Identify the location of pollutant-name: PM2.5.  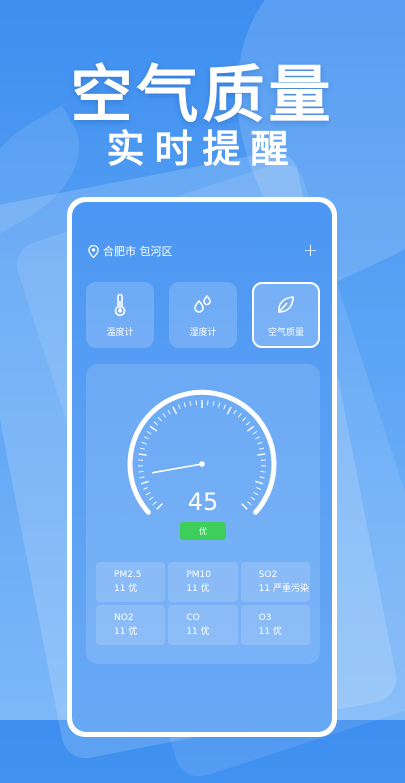
(139, 575).